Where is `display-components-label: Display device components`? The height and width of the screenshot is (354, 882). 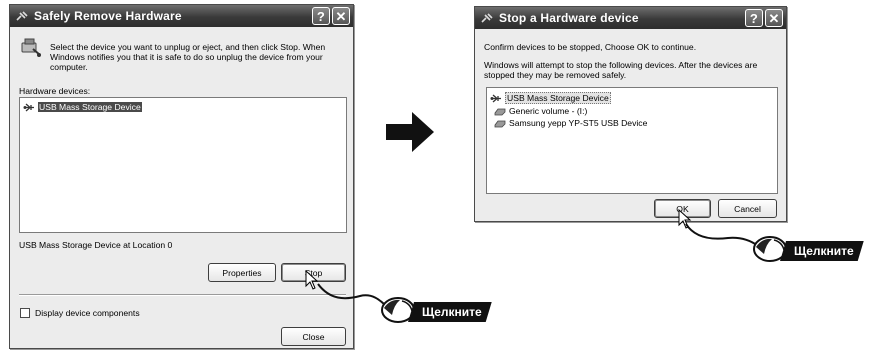
display-components-label: Display device components is located at coordinates (87, 313).